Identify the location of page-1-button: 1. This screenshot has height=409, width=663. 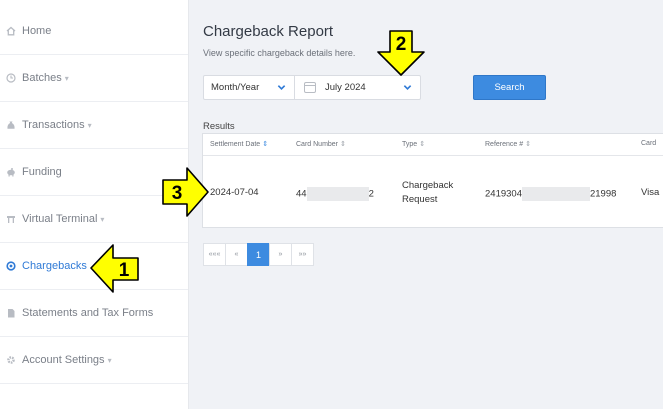
(258, 254).